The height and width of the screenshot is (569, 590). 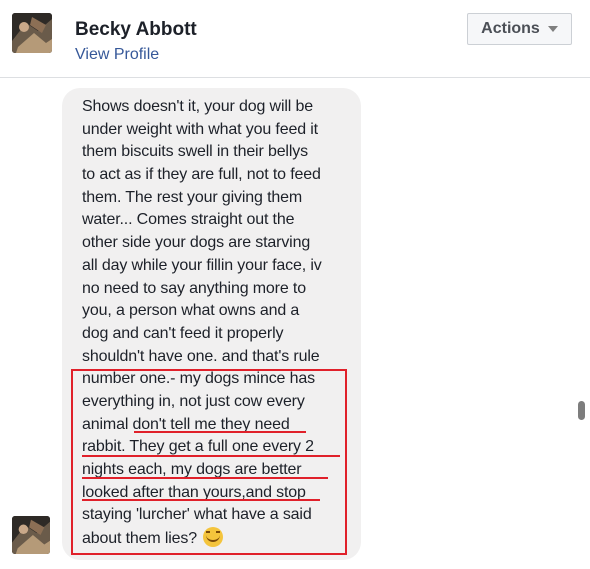 What do you see at coordinates (183, 333) in the screenshot?
I see `message-line: dog and can't feed it properly` at bounding box center [183, 333].